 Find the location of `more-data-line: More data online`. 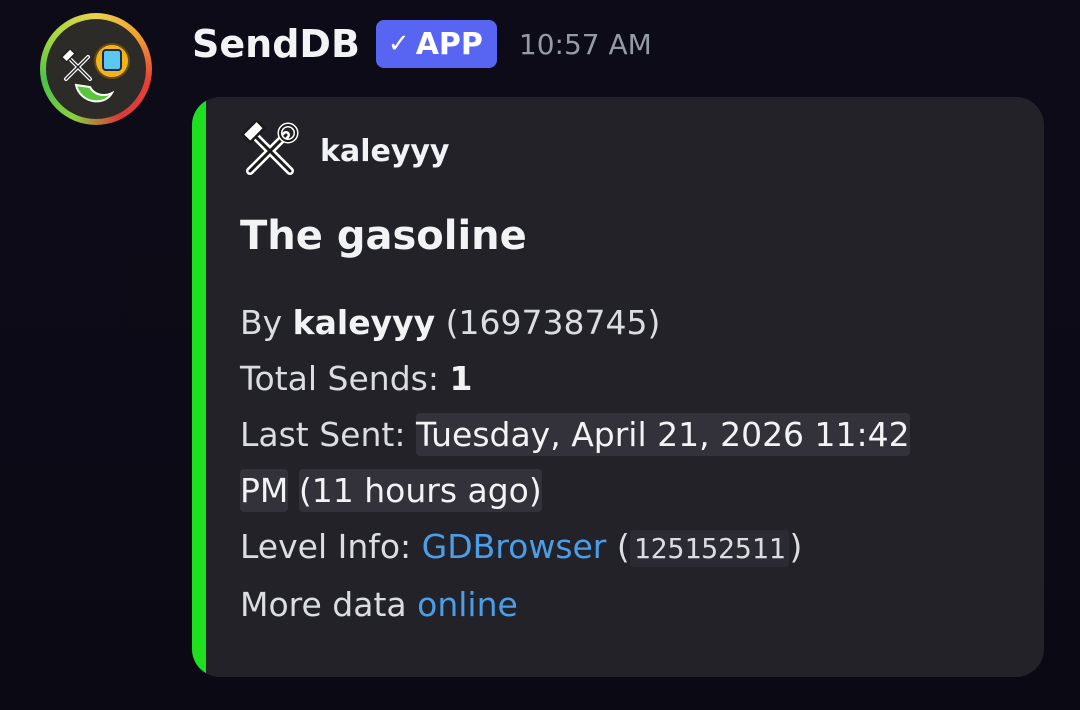

more-data-line: More data online is located at coordinates (620, 605).